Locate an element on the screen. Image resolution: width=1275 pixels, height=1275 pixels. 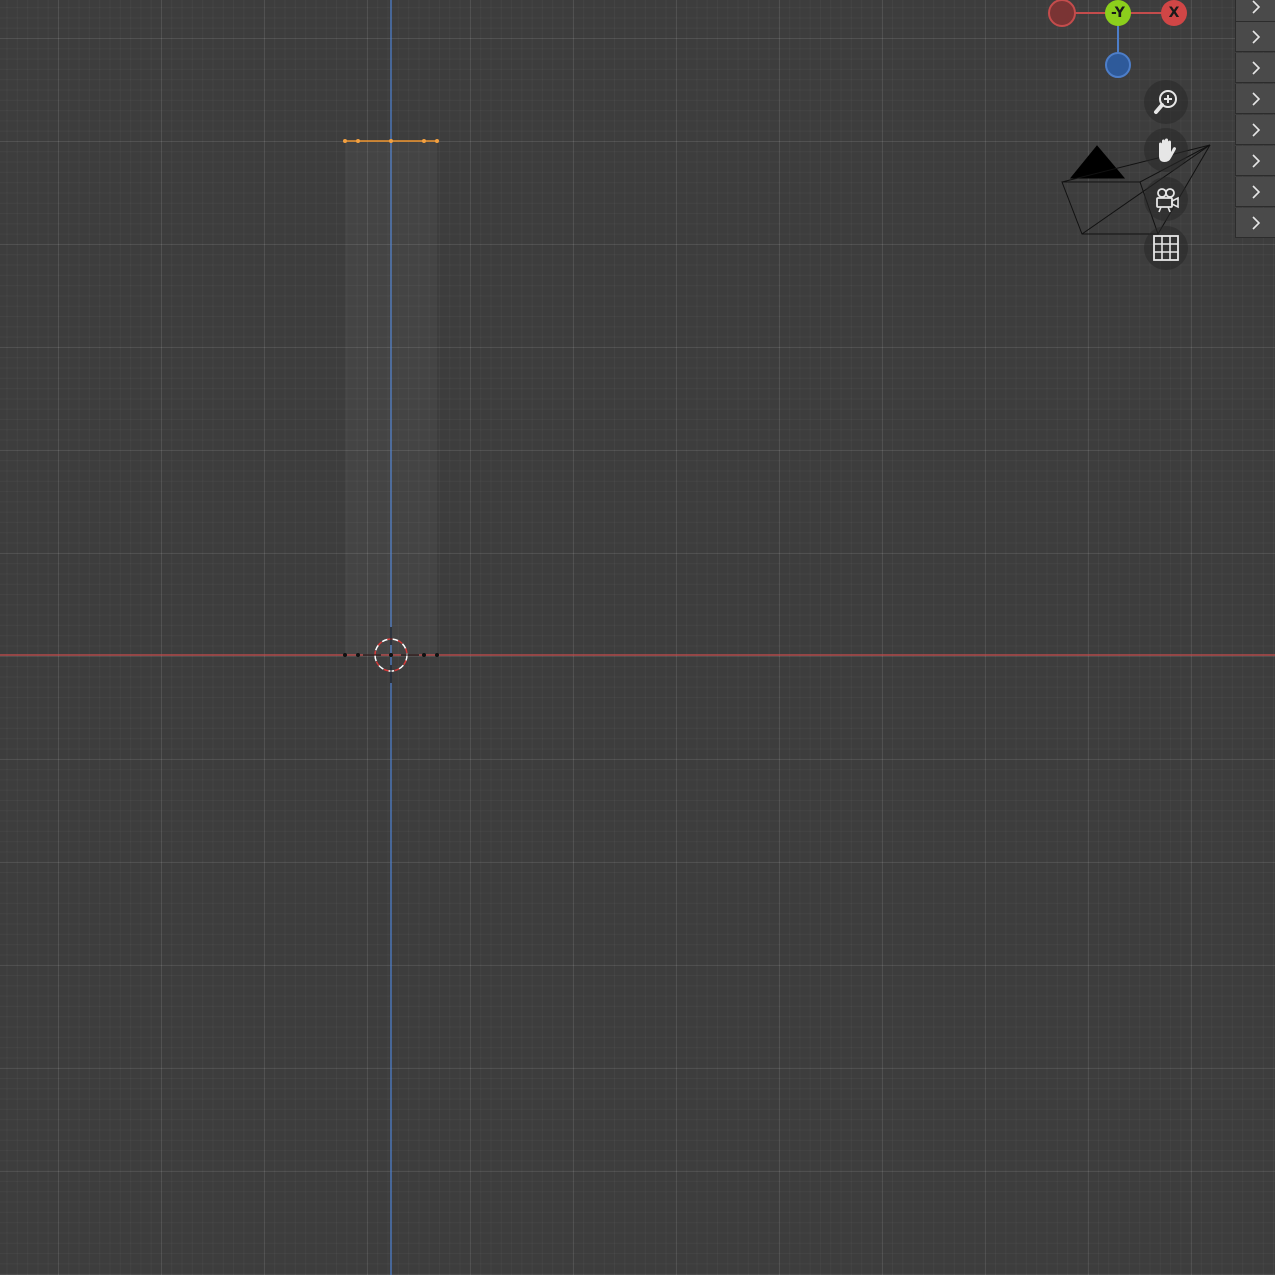
selected-mesh-object is located at coordinates (391, 398).